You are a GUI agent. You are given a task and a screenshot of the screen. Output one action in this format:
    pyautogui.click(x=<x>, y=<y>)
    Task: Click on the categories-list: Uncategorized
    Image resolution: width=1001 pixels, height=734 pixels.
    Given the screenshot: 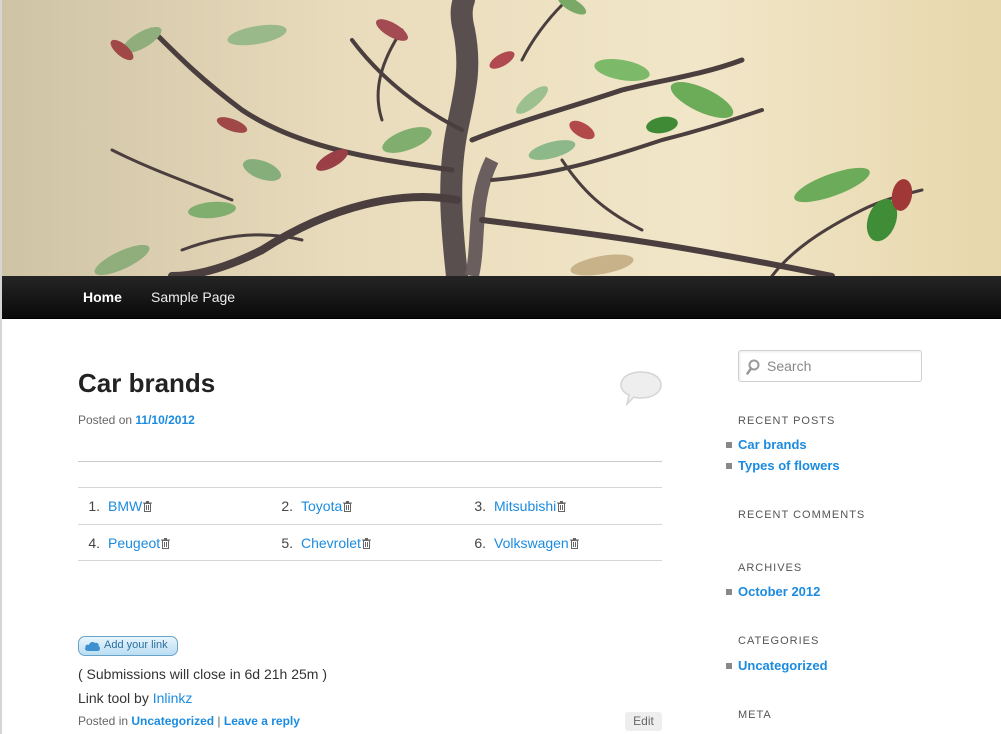 What is the action you would take?
    pyautogui.click(x=777, y=665)
    